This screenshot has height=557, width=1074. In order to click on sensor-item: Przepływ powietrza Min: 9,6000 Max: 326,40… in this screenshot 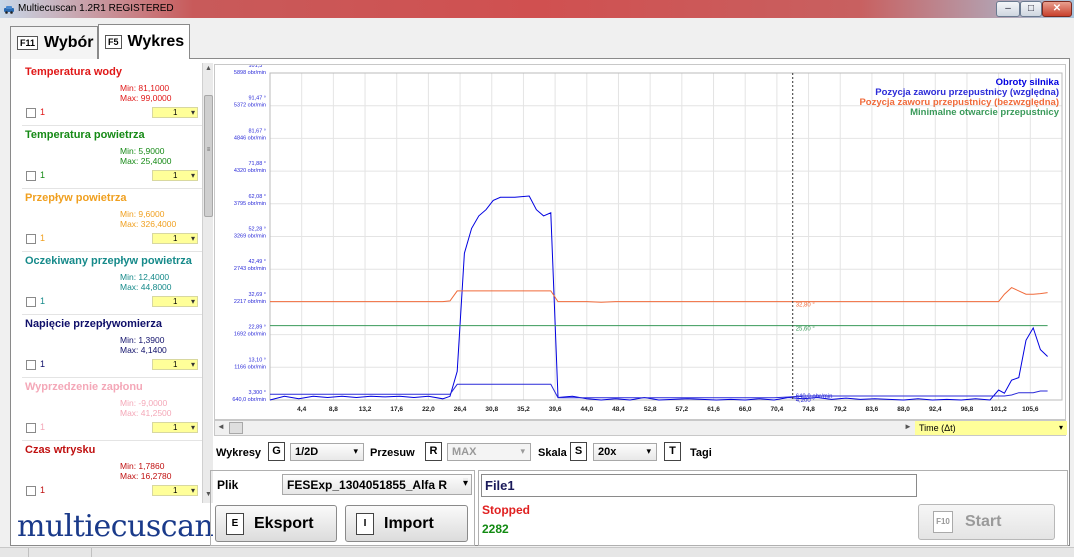, I will do `click(112, 220)`.